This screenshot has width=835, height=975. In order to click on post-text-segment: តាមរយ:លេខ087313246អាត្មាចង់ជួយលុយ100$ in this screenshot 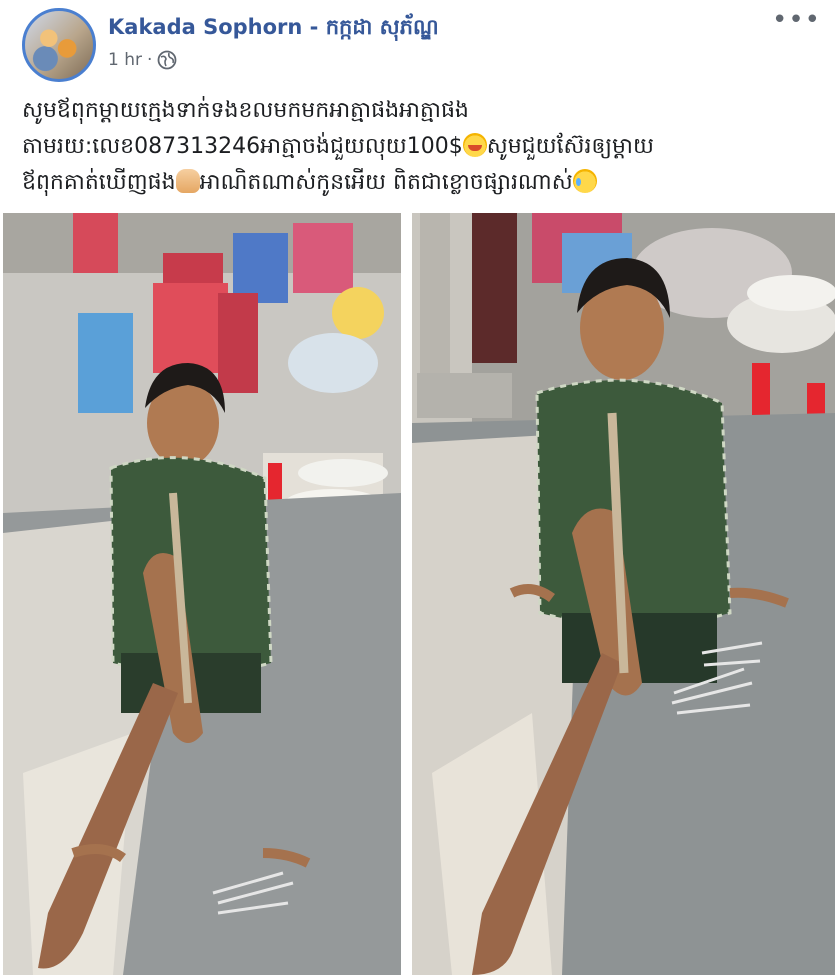, I will do `click(242, 146)`.